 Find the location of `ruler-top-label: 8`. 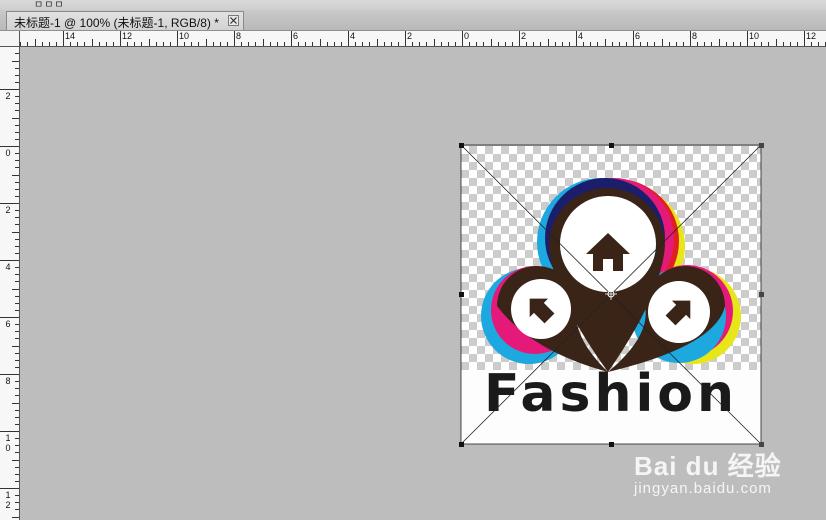

ruler-top-label: 8 is located at coordinates (239, 36).